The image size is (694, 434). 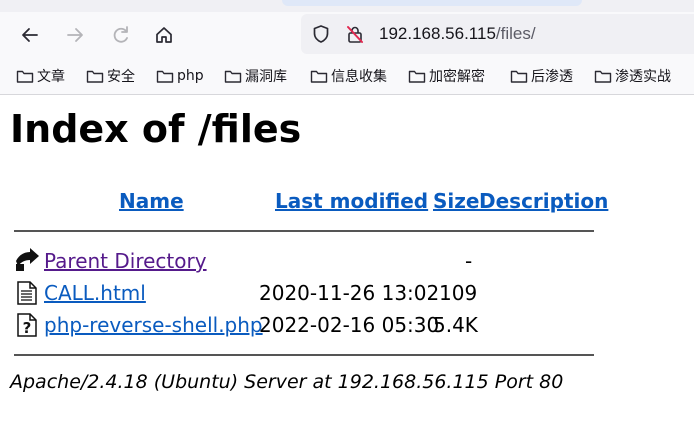 I want to click on active-tab-edge, so click(x=432, y=3).